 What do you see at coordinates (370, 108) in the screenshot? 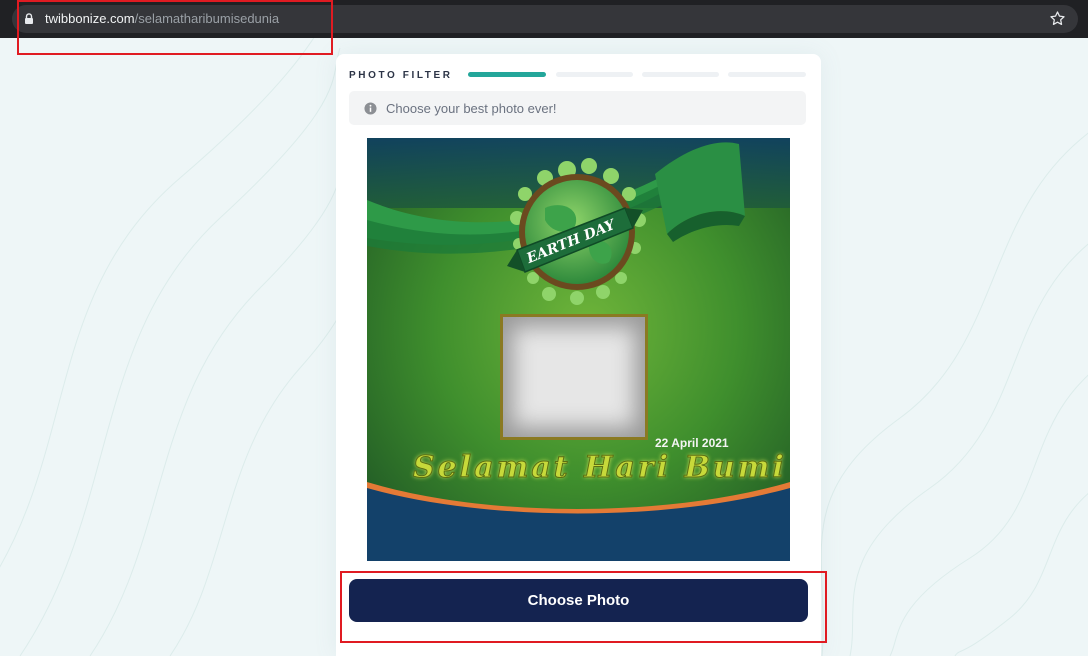
I see `info-icon` at bounding box center [370, 108].